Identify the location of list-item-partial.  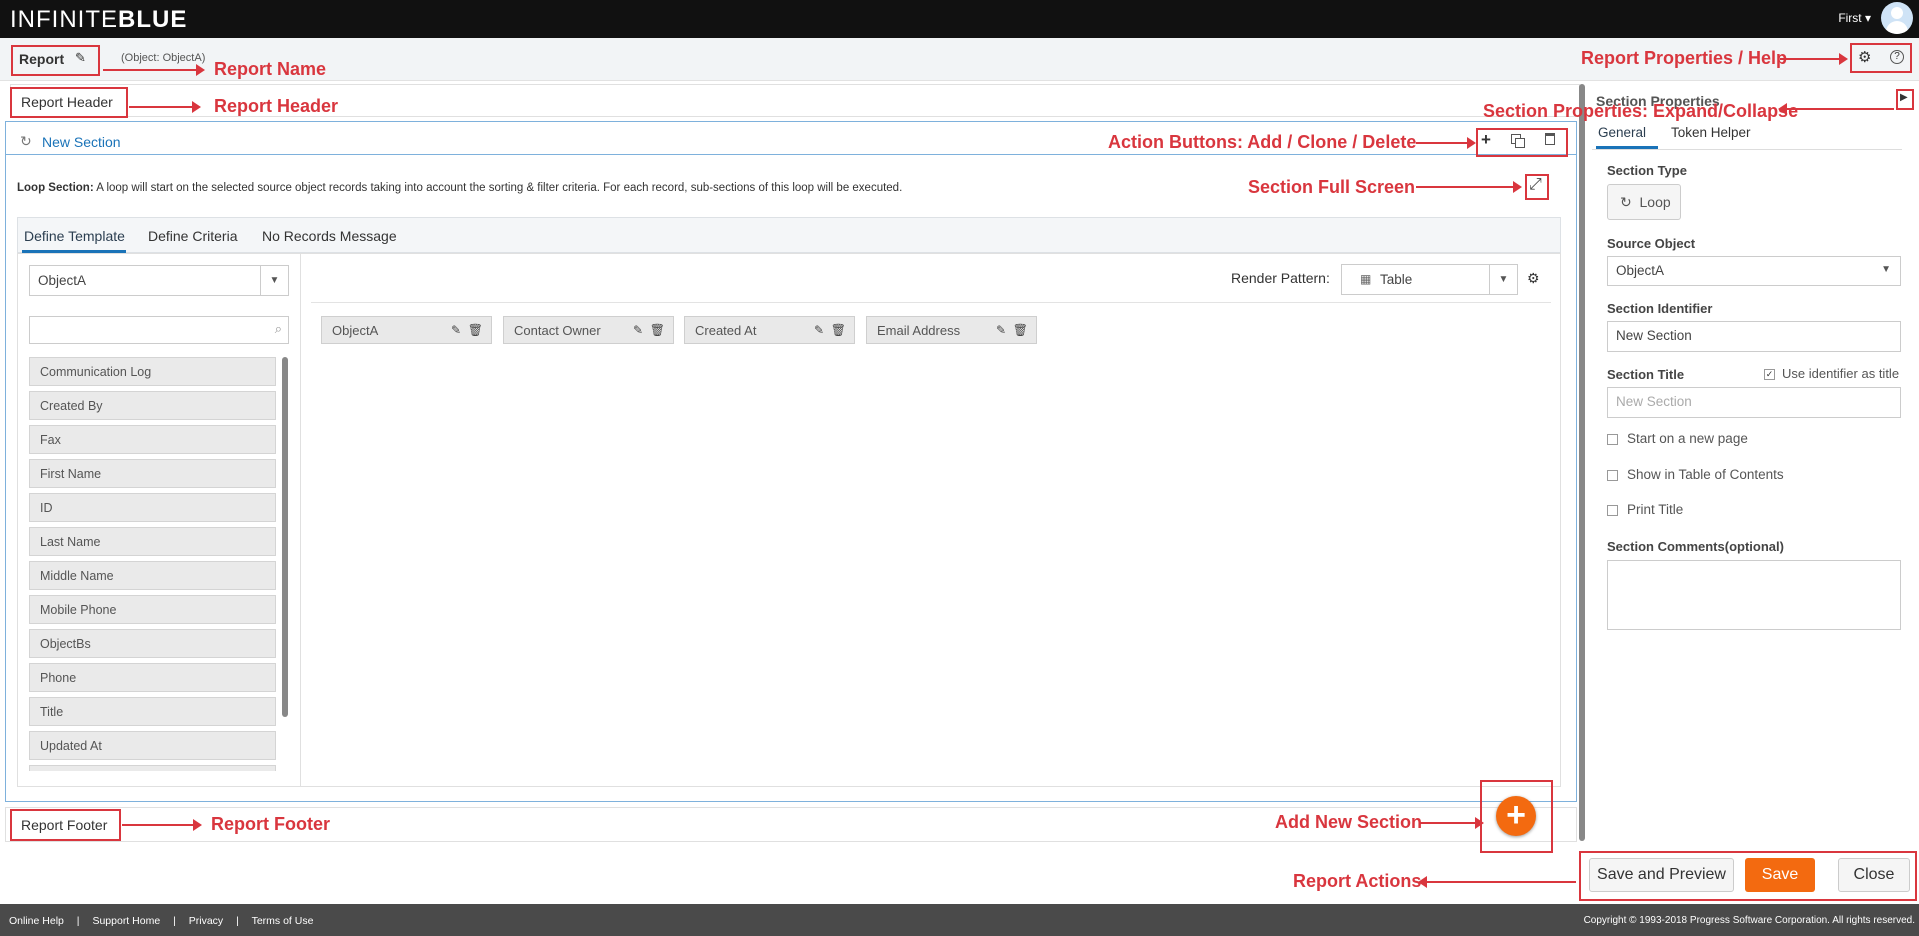
(152, 768).